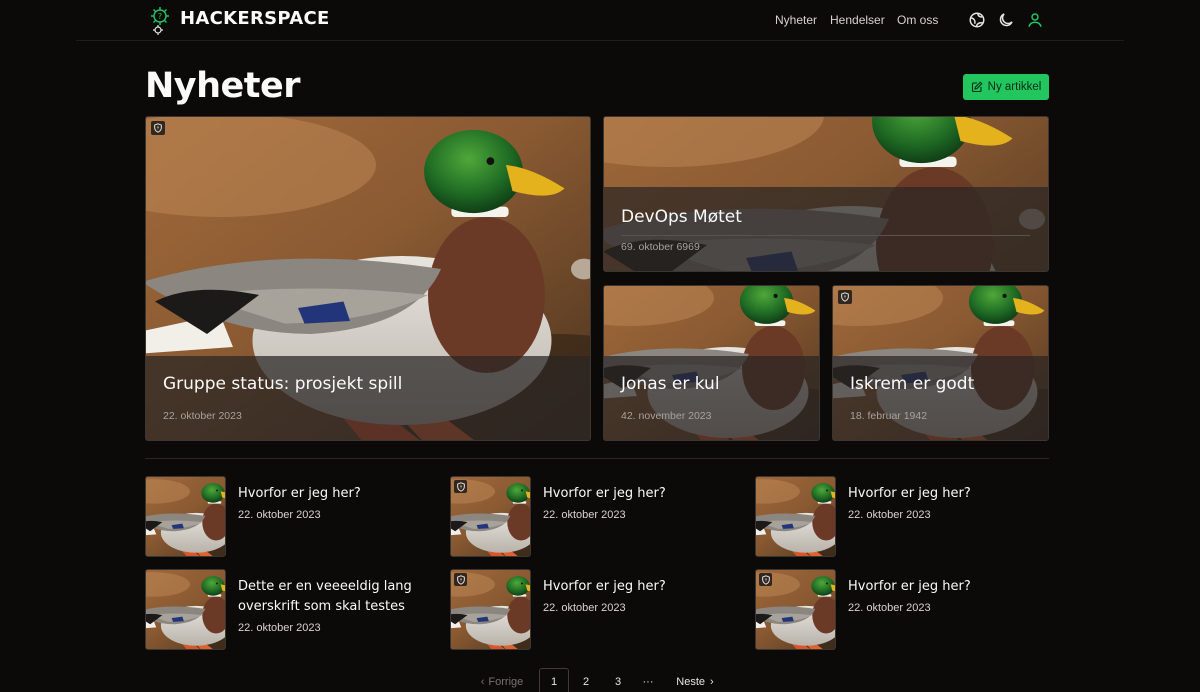  I want to click on page-title: Nyheter, so click(223, 86).